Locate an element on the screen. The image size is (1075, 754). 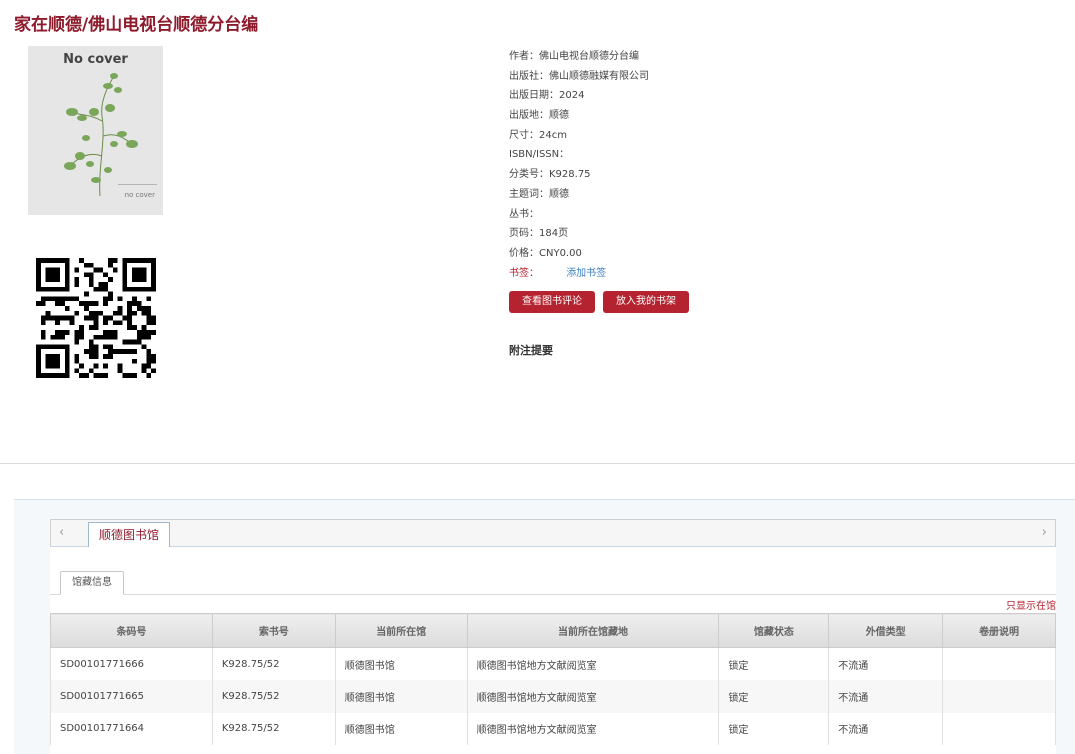
col-library: 当前所在馆 is located at coordinates (401, 630).